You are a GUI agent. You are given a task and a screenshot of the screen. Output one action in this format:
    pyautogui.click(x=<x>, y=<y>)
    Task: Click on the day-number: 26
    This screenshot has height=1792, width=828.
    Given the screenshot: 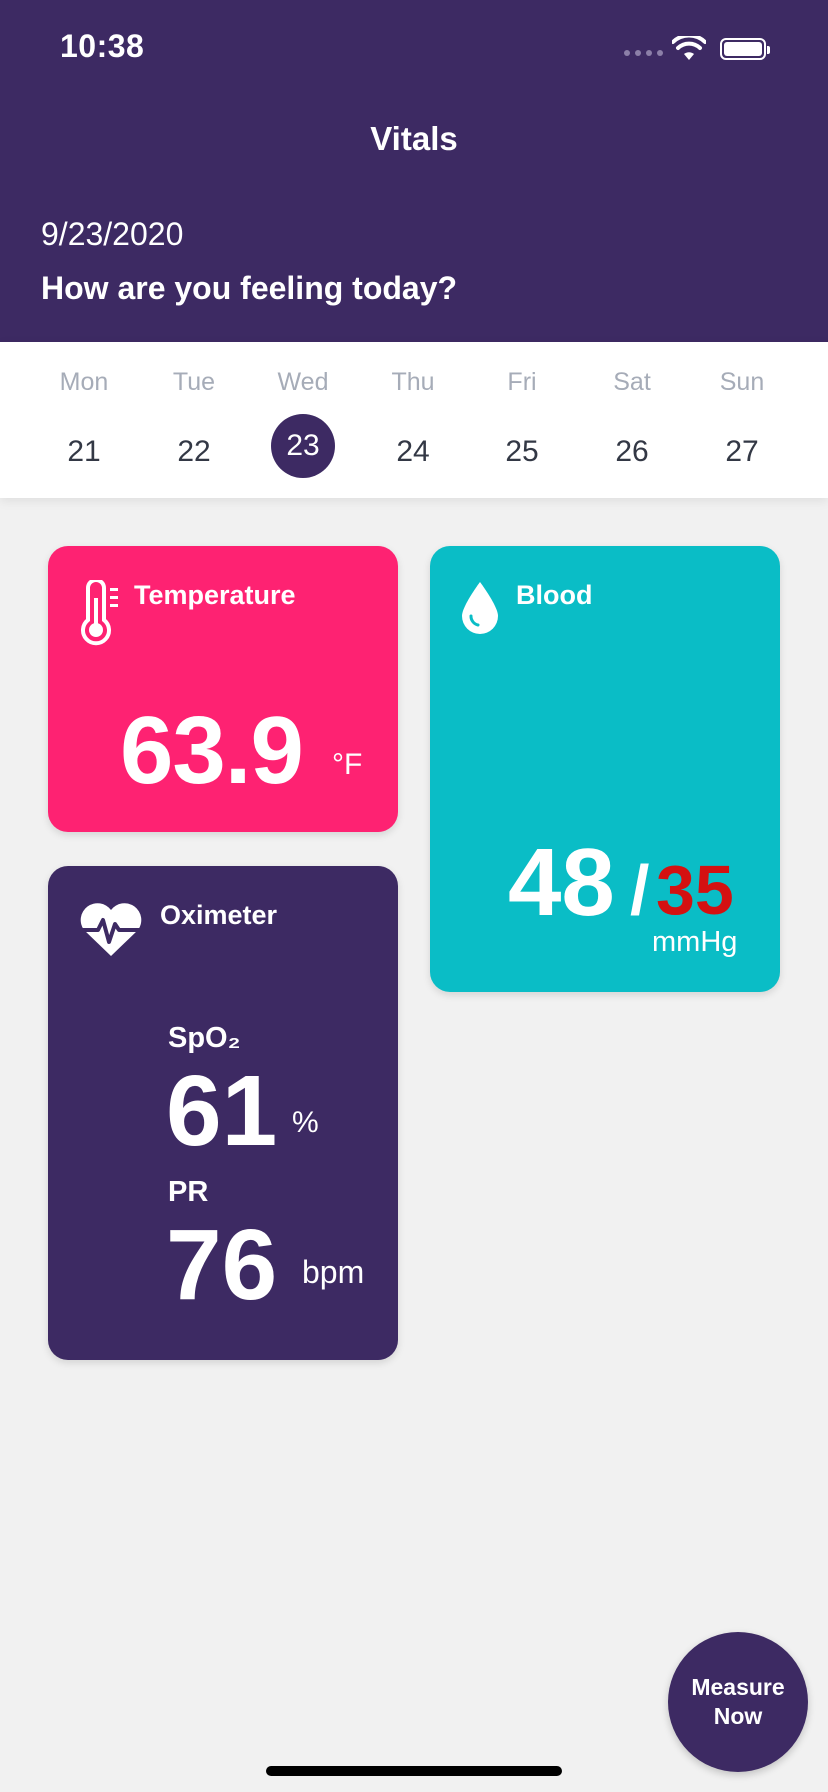 What is the action you would take?
    pyautogui.click(x=632, y=451)
    